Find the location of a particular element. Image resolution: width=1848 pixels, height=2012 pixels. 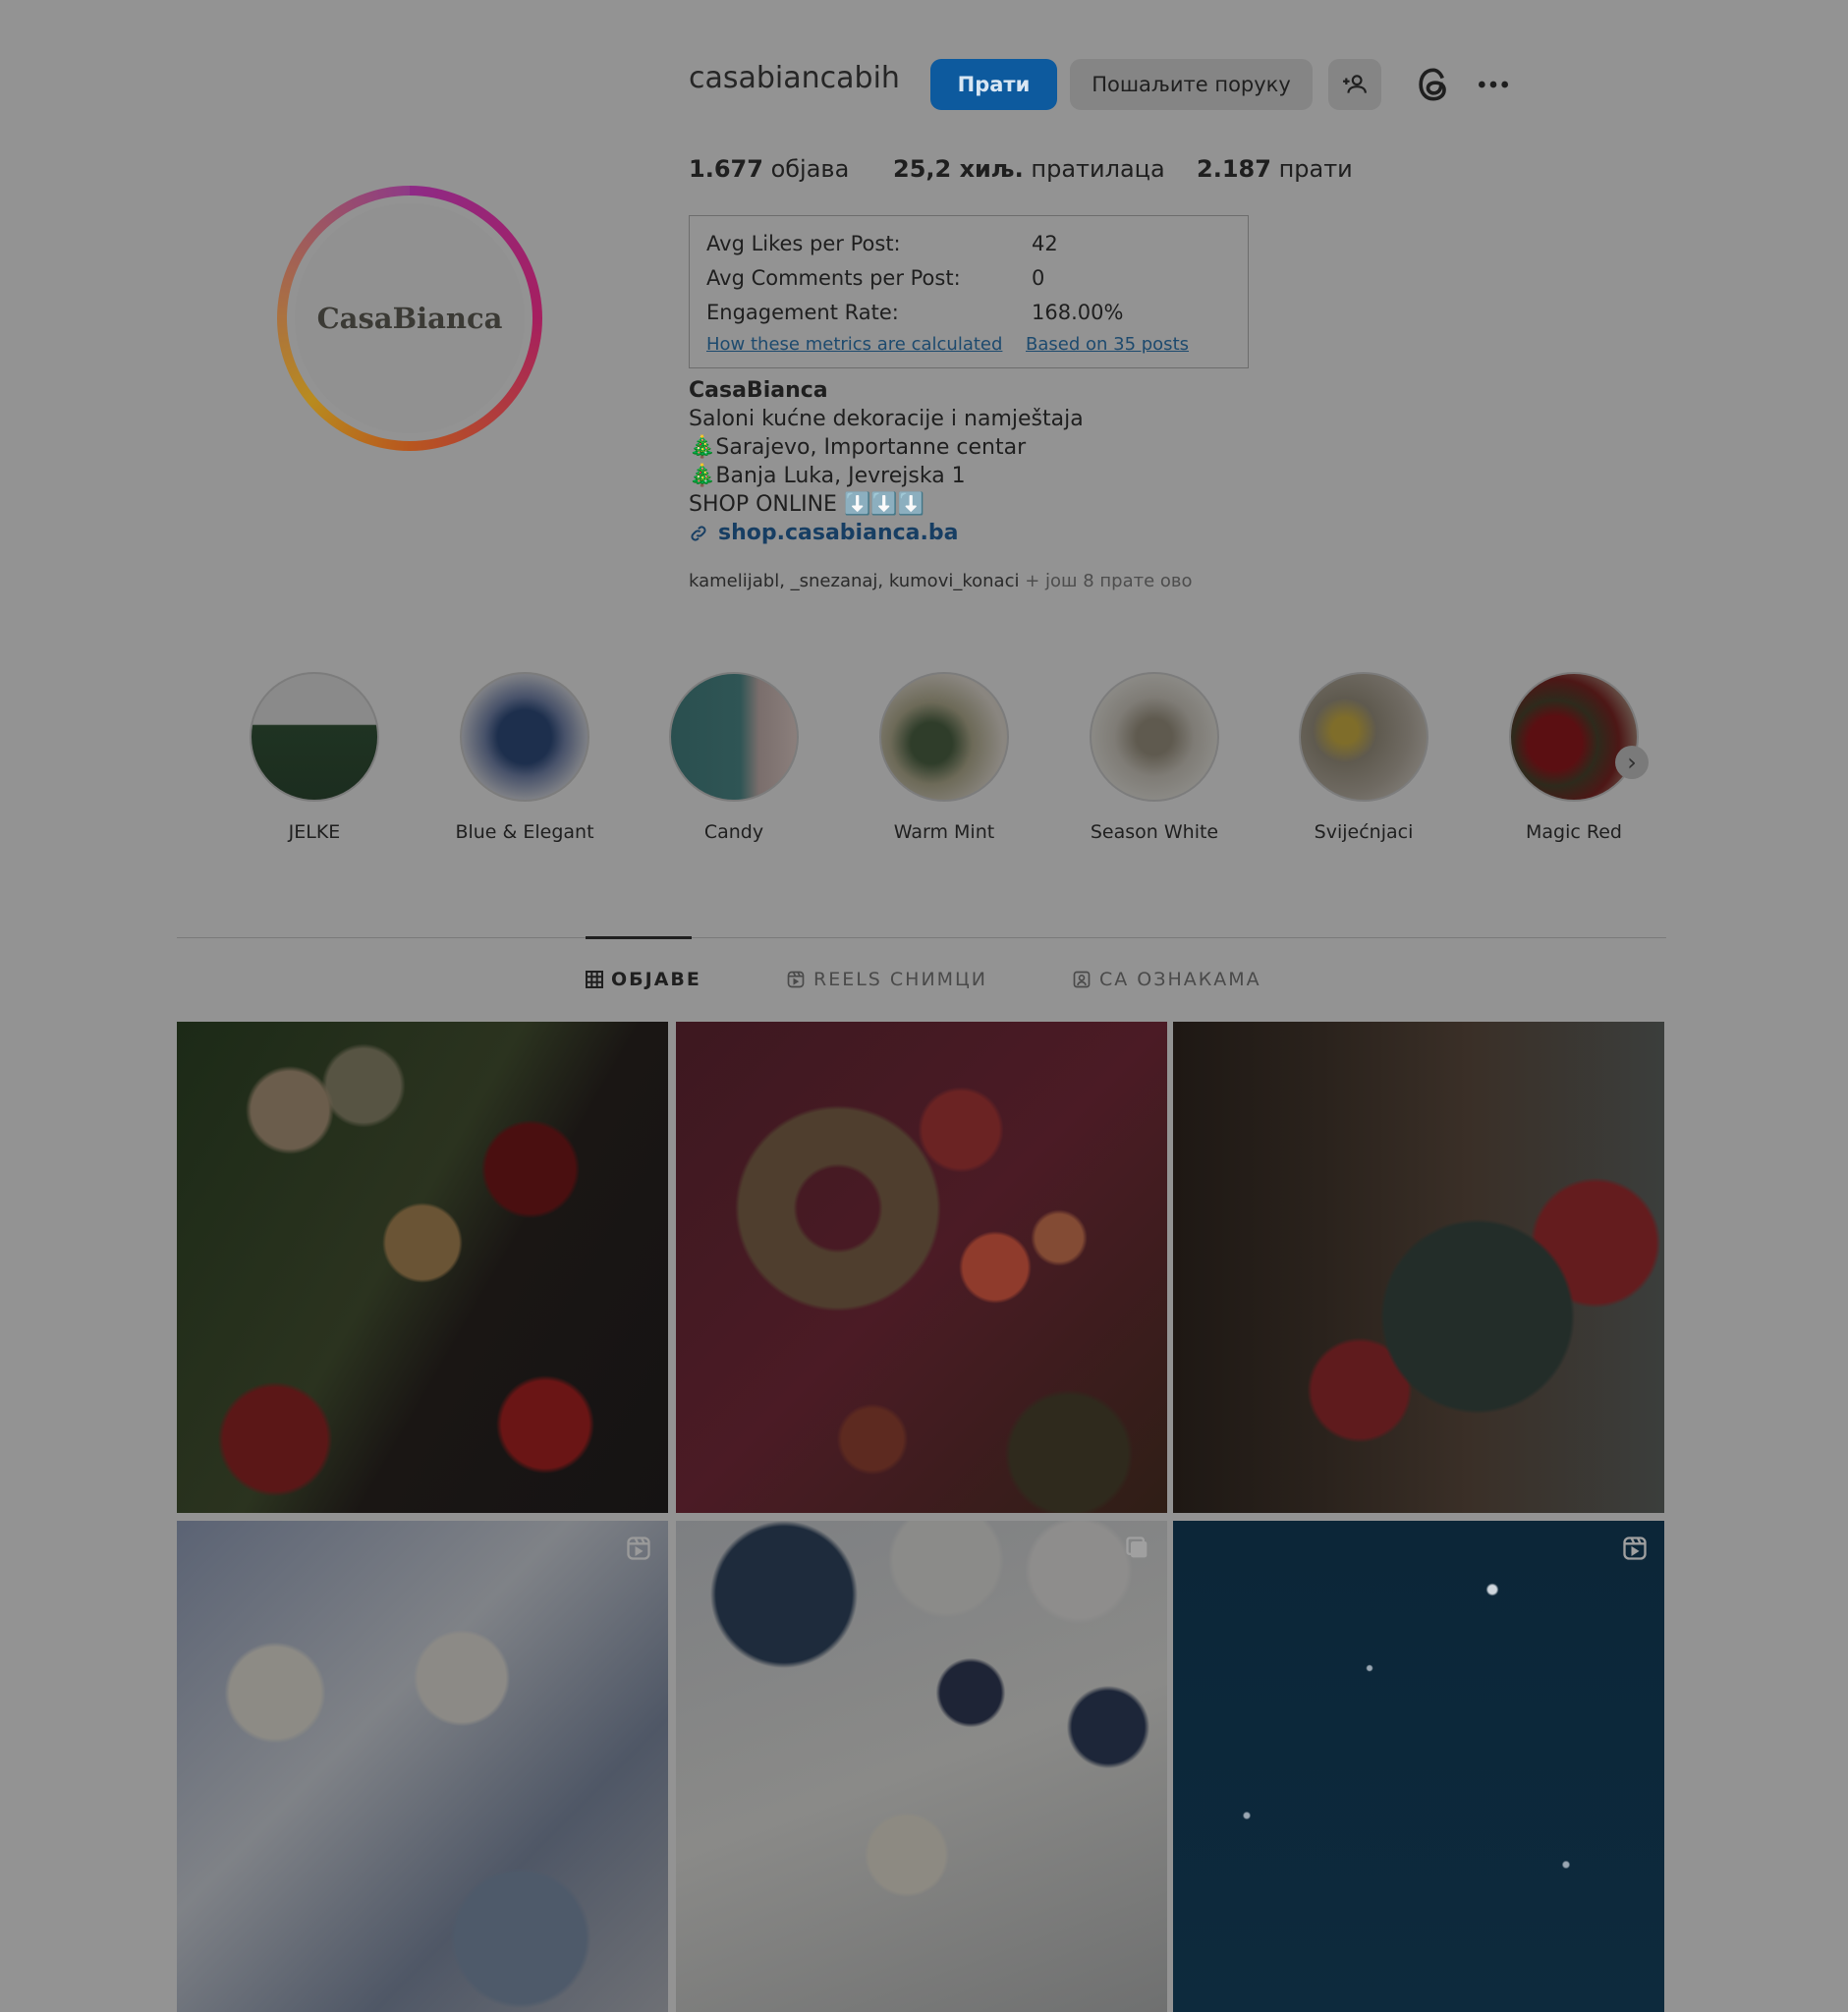

suggested-users-button is located at coordinates (1354, 84).